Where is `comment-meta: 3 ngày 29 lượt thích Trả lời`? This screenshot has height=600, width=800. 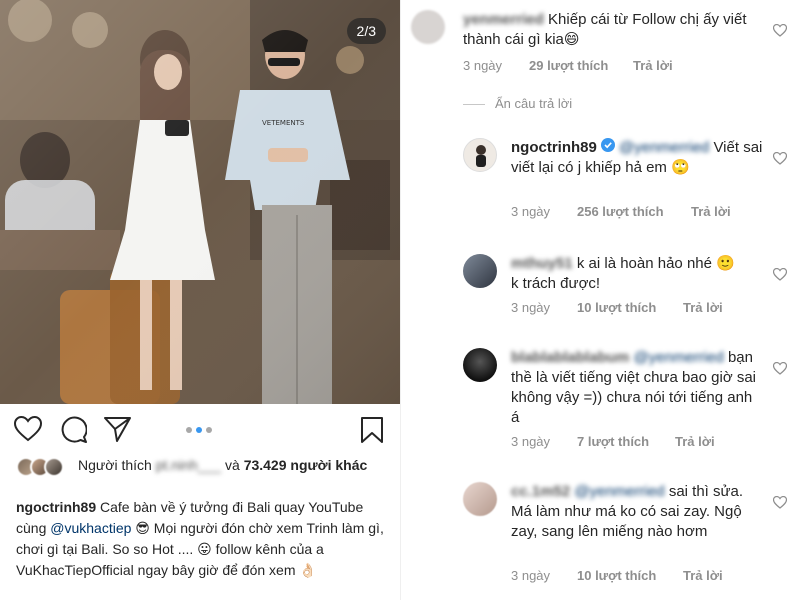 comment-meta: 3 ngày 29 lượt thích Trả lời is located at coordinates (568, 65).